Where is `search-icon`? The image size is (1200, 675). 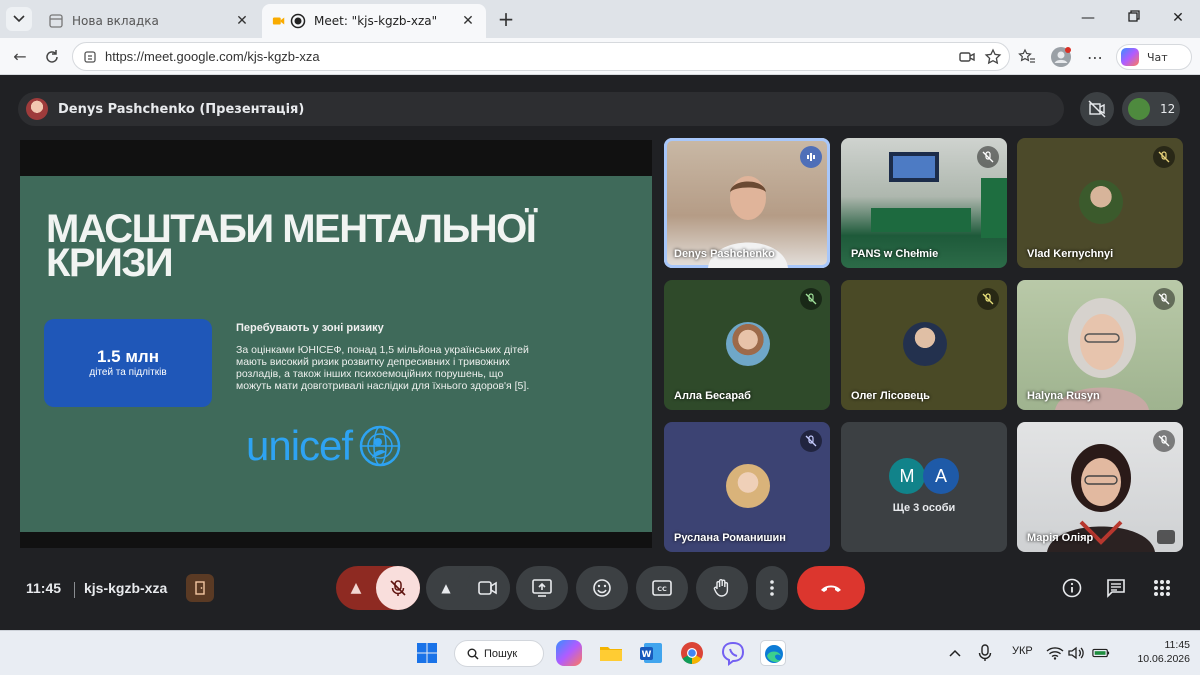 search-icon is located at coordinates (473, 654).